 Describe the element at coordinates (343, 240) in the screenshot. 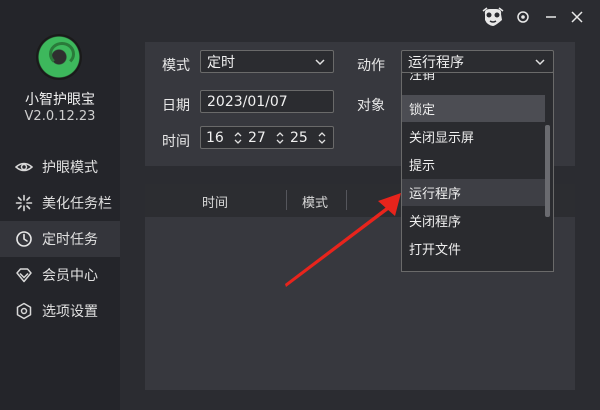

I see `annotation-arrow` at that location.